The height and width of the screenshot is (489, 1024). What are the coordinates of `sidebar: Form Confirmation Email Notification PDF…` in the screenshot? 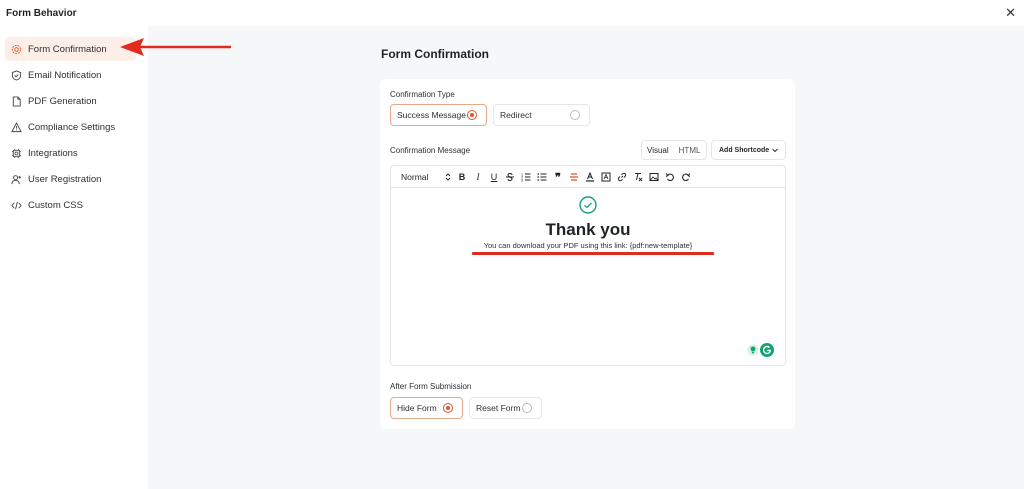 It's located at (74, 257).